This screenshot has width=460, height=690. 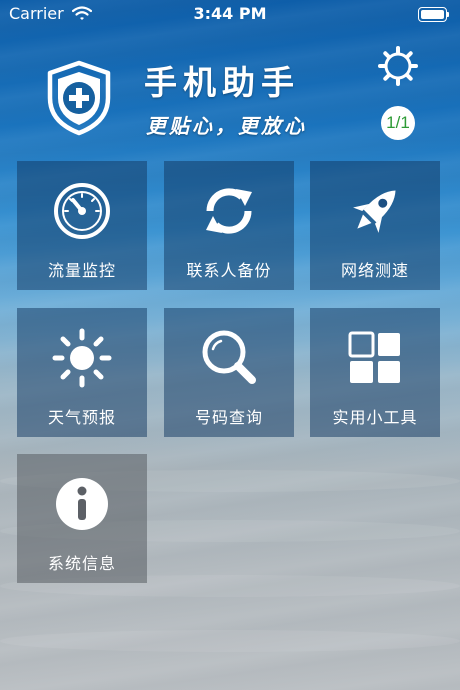 I want to click on app-title: 手机助手, so click(x=222, y=82).